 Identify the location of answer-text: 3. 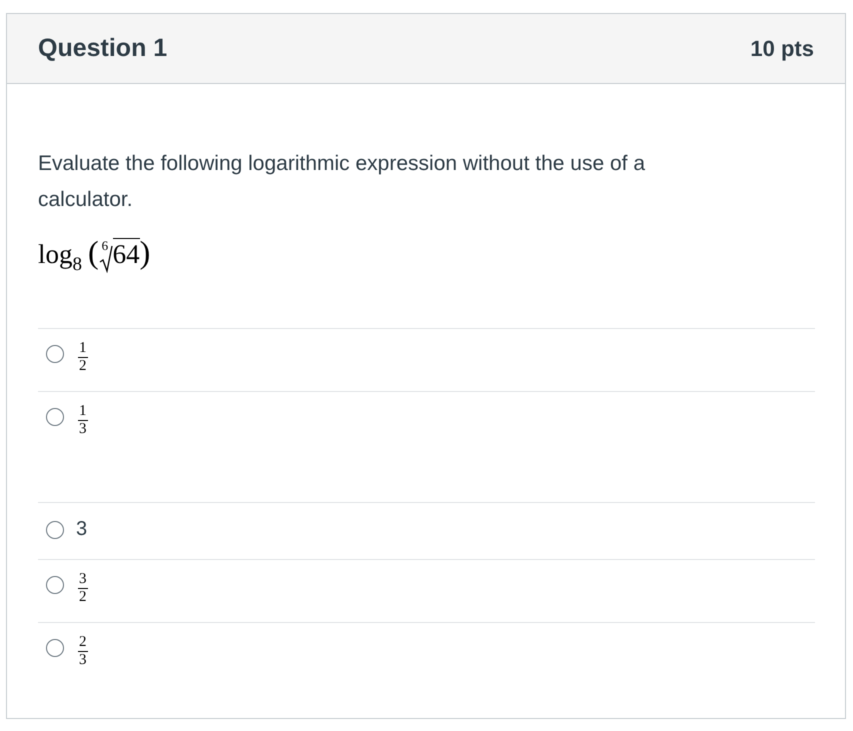
(82, 529).